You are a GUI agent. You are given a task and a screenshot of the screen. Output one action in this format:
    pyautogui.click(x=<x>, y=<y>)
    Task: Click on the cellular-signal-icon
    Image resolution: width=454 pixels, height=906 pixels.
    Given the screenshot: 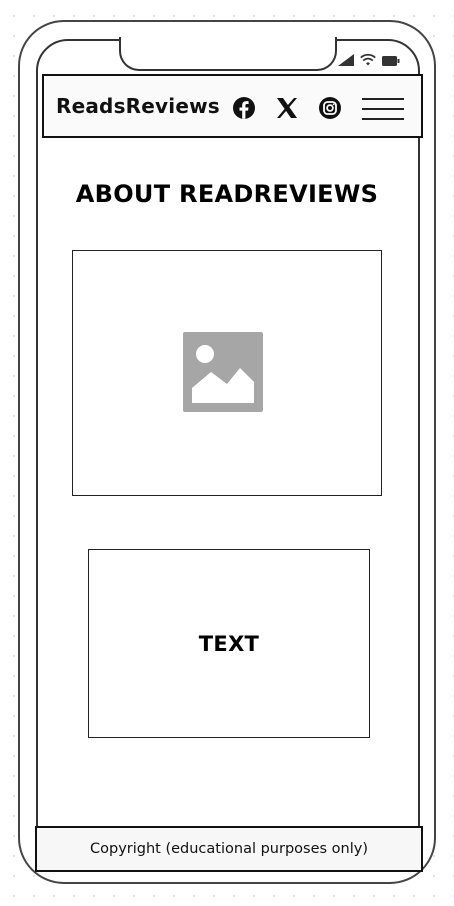 What is the action you would take?
    pyautogui.click(x=346, y=60)
    